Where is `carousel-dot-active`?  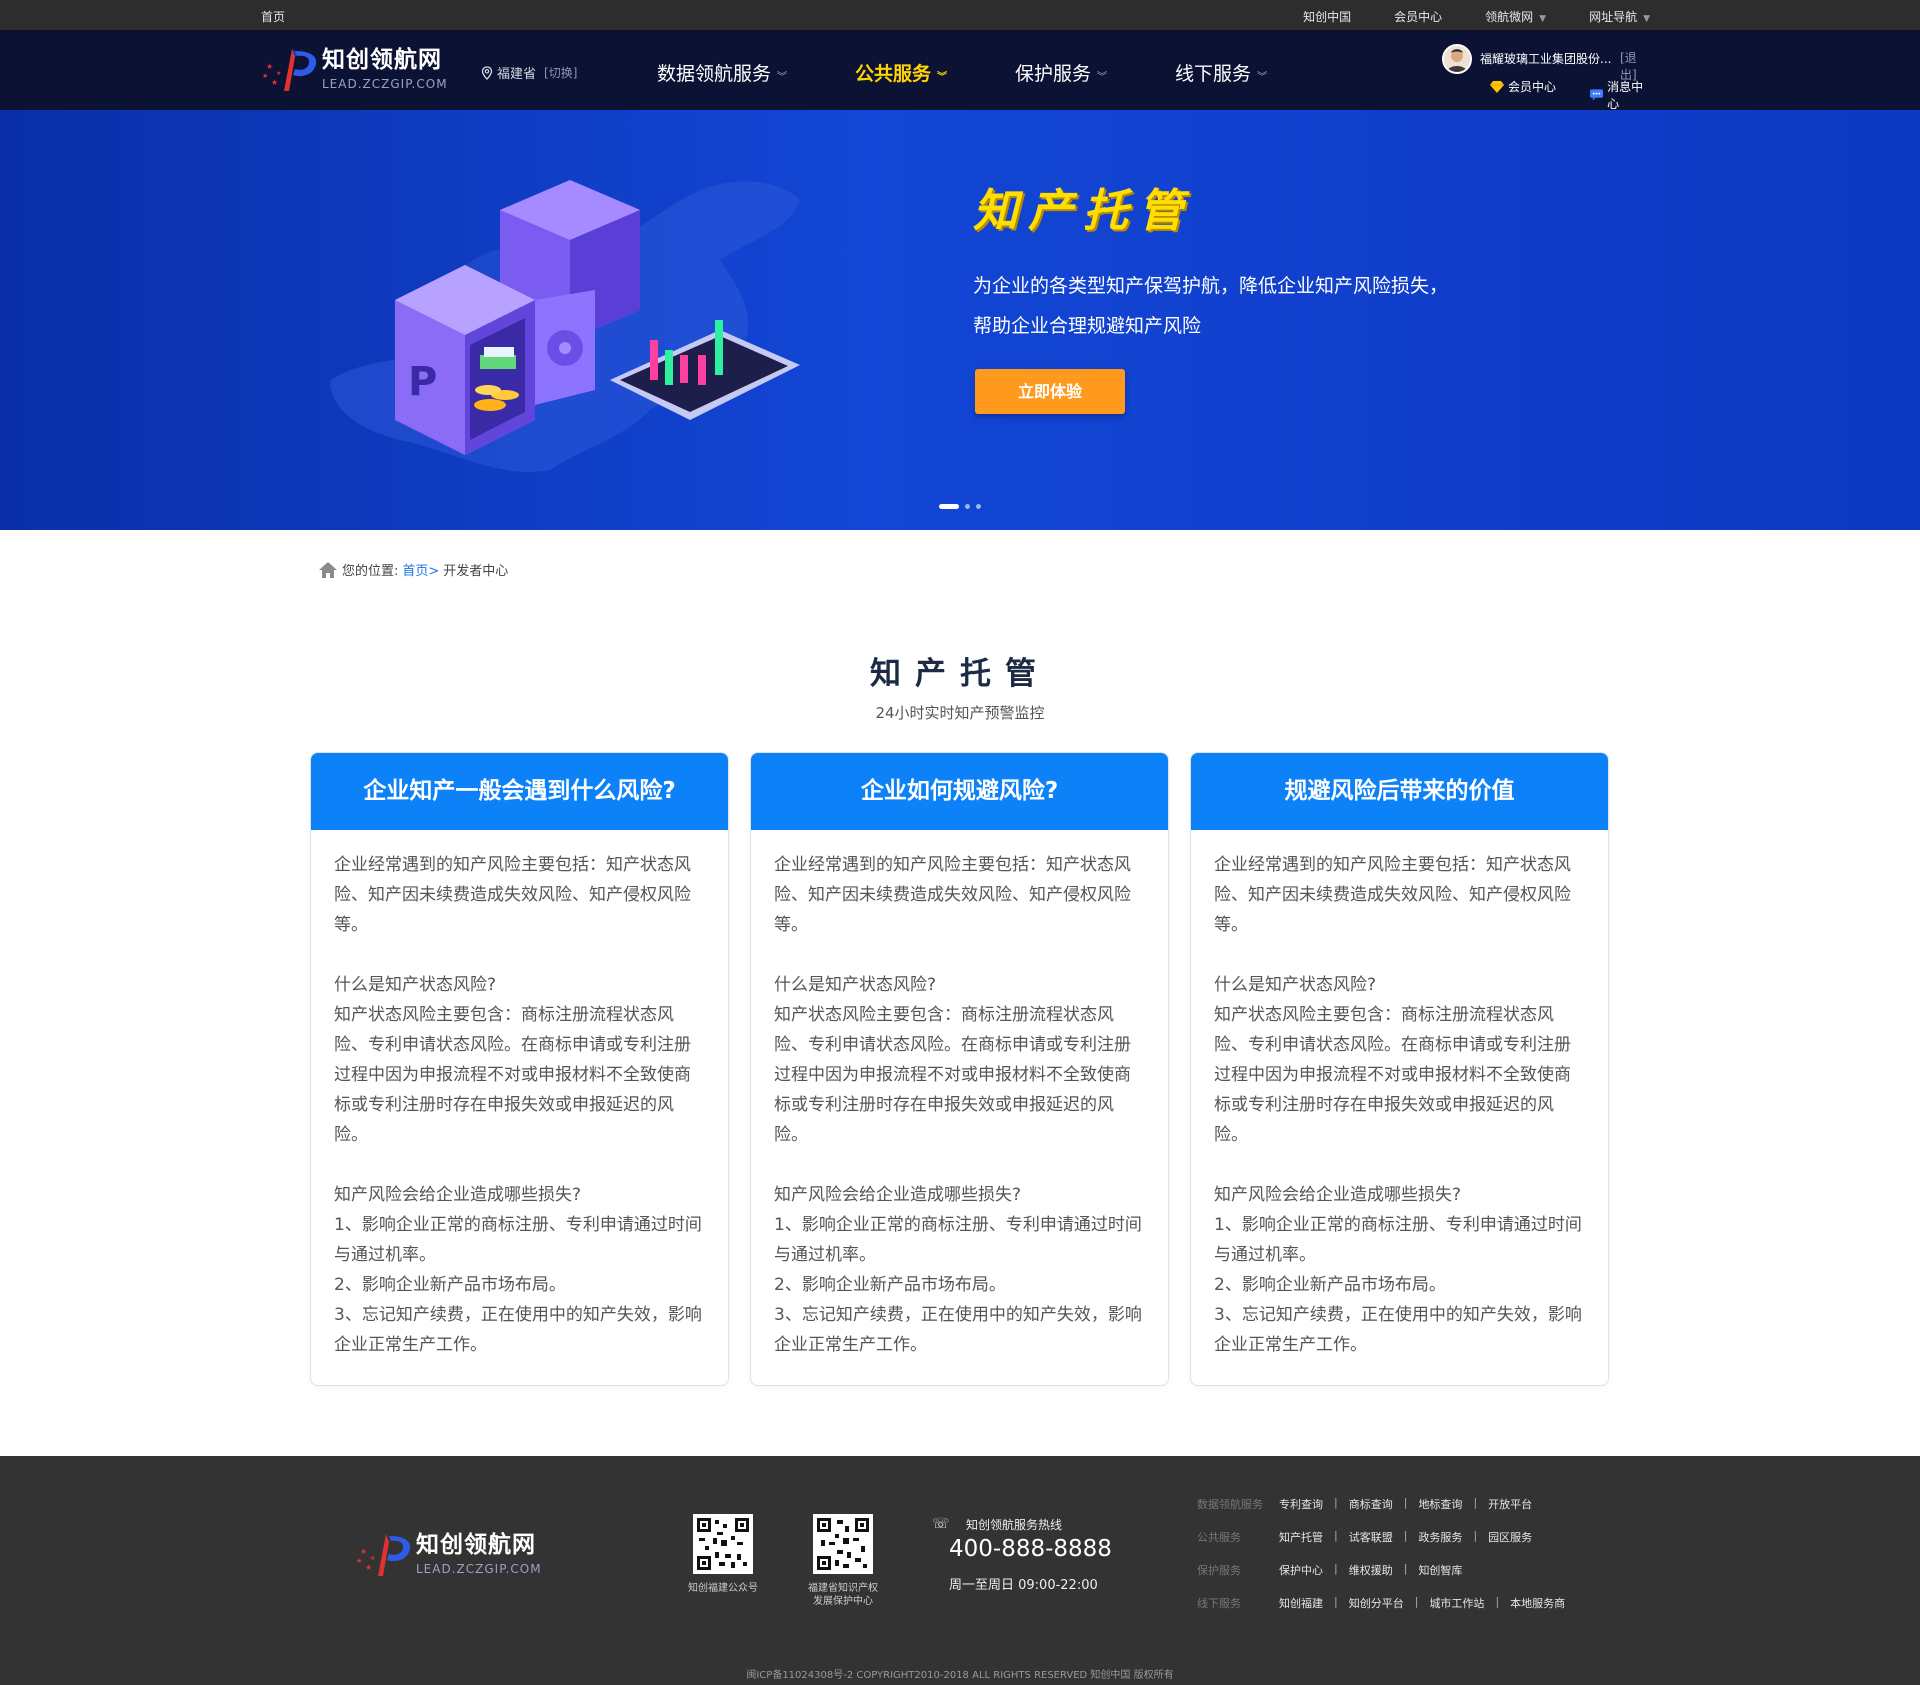
carousel-dot-active is located at coordinates (949, 506).